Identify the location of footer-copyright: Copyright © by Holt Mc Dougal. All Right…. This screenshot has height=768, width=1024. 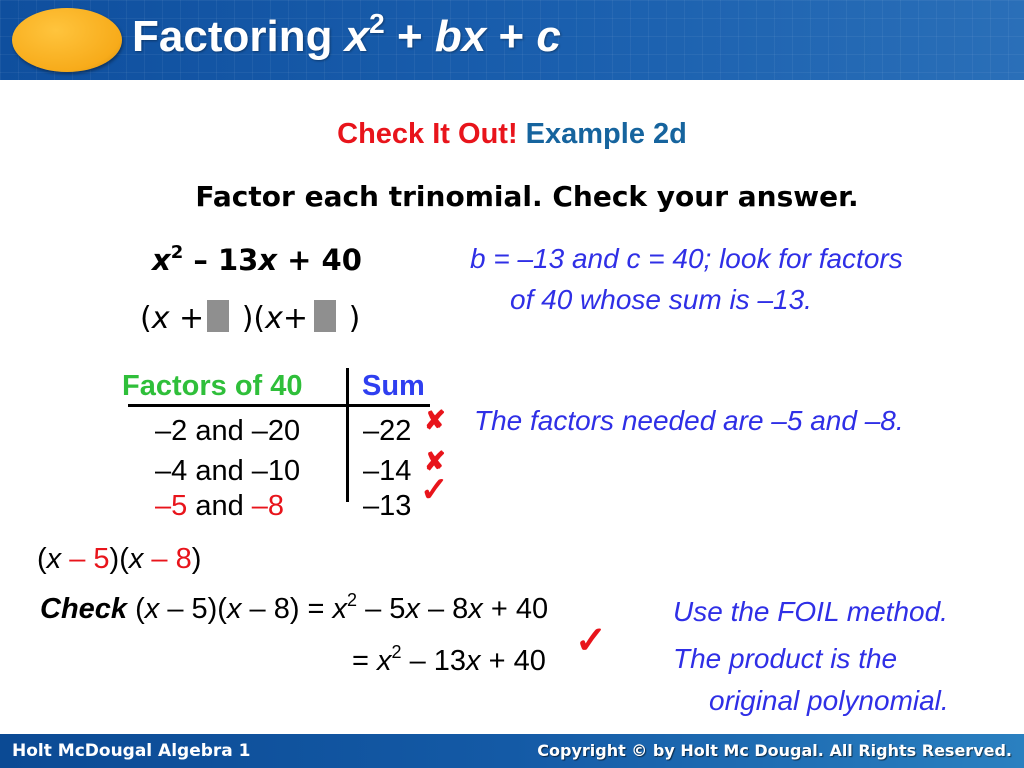
(774, 750).